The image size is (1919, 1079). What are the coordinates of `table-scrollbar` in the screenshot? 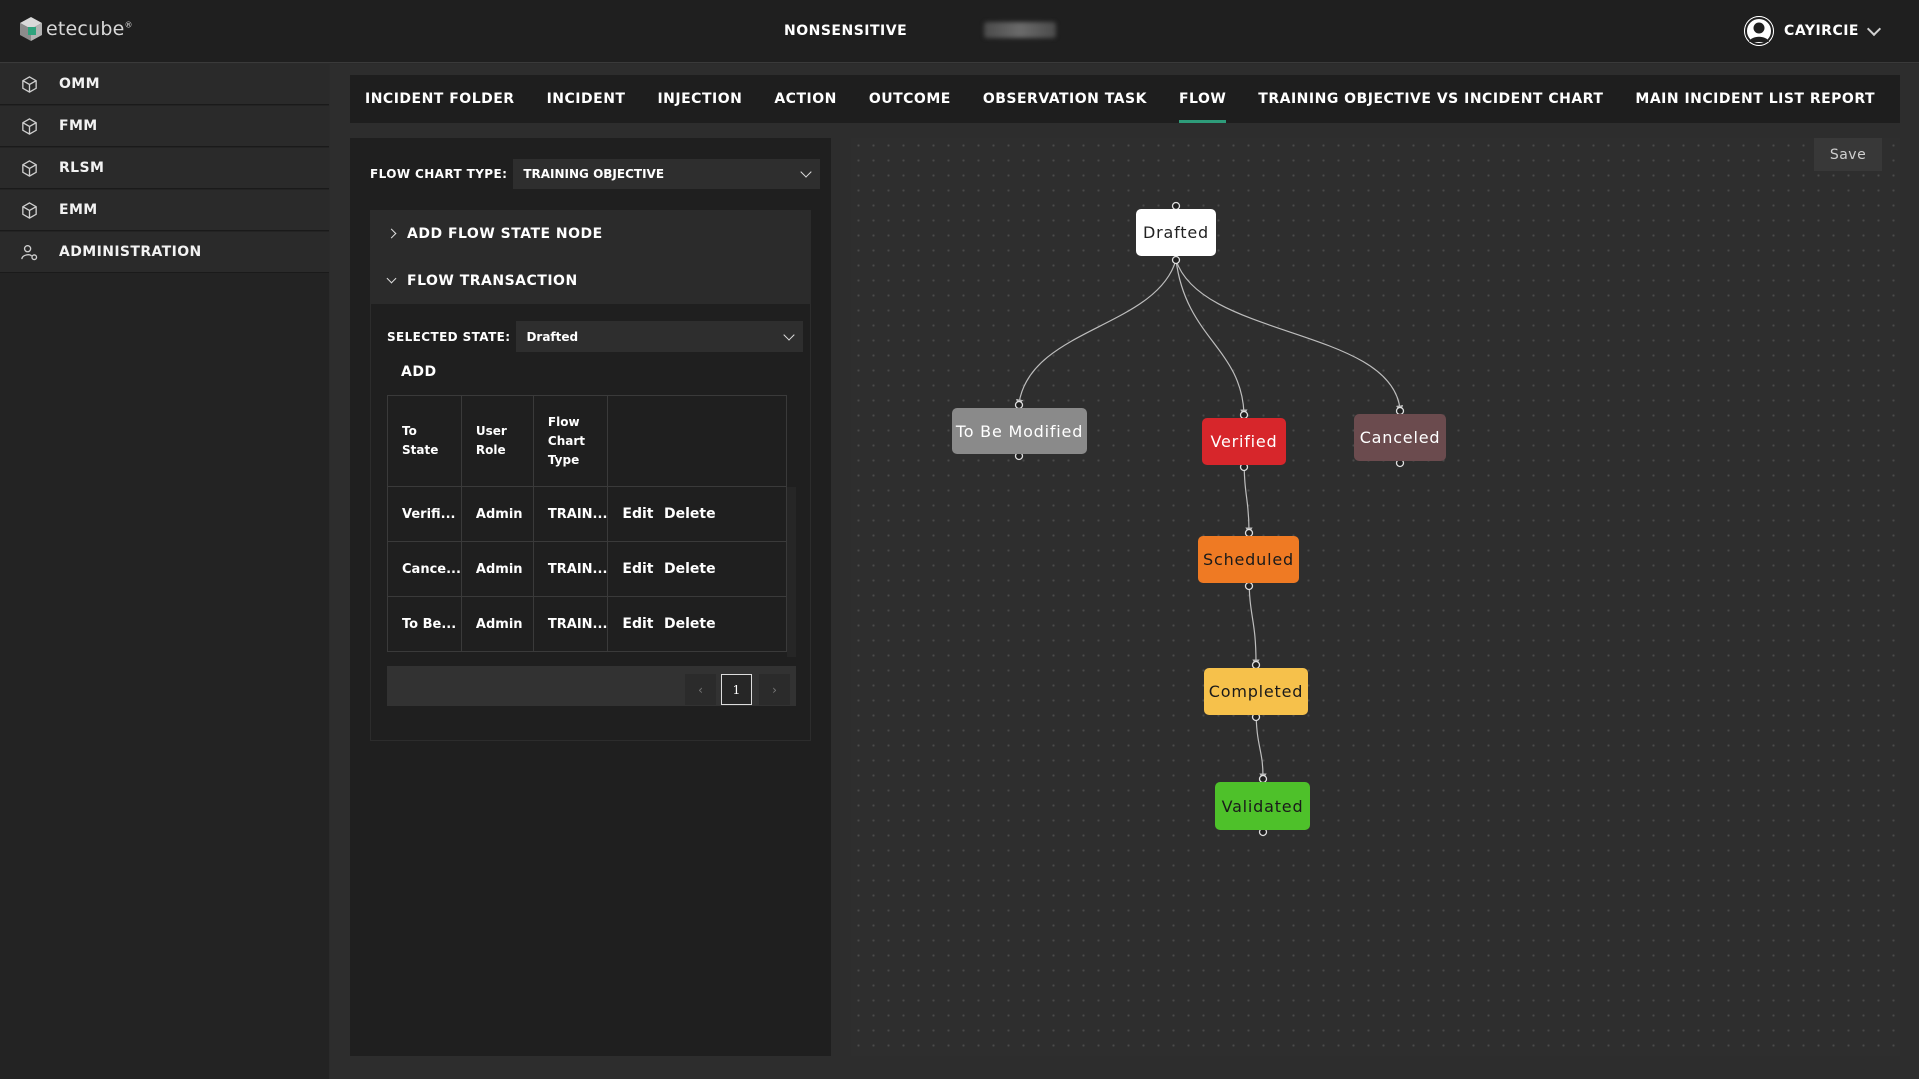 It's located at (791, 572).